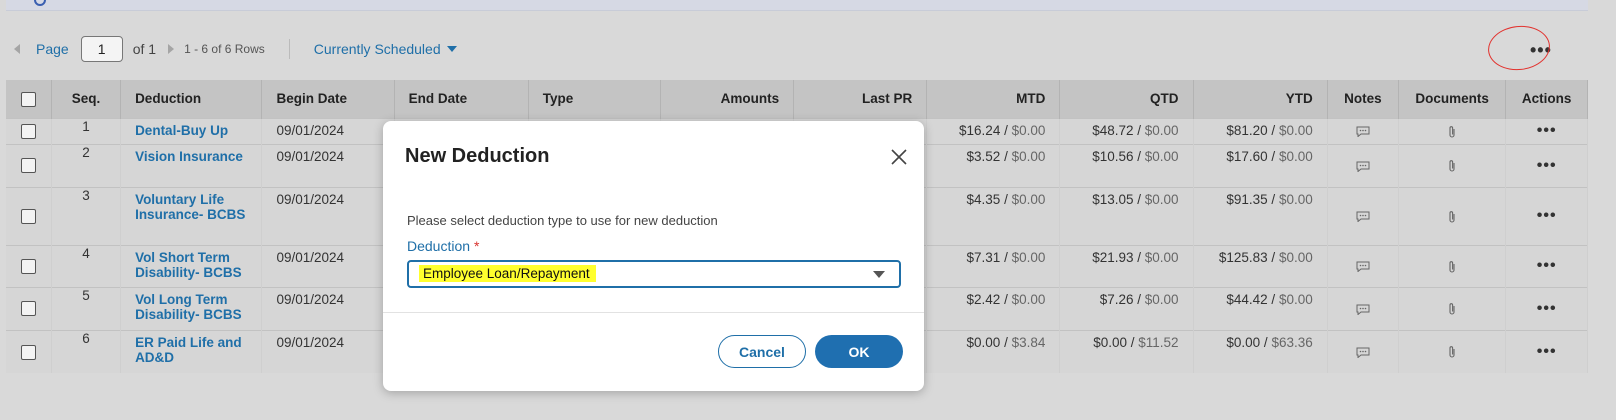  I want to click on column-header-amounts: Amounts, so click(727, 99).